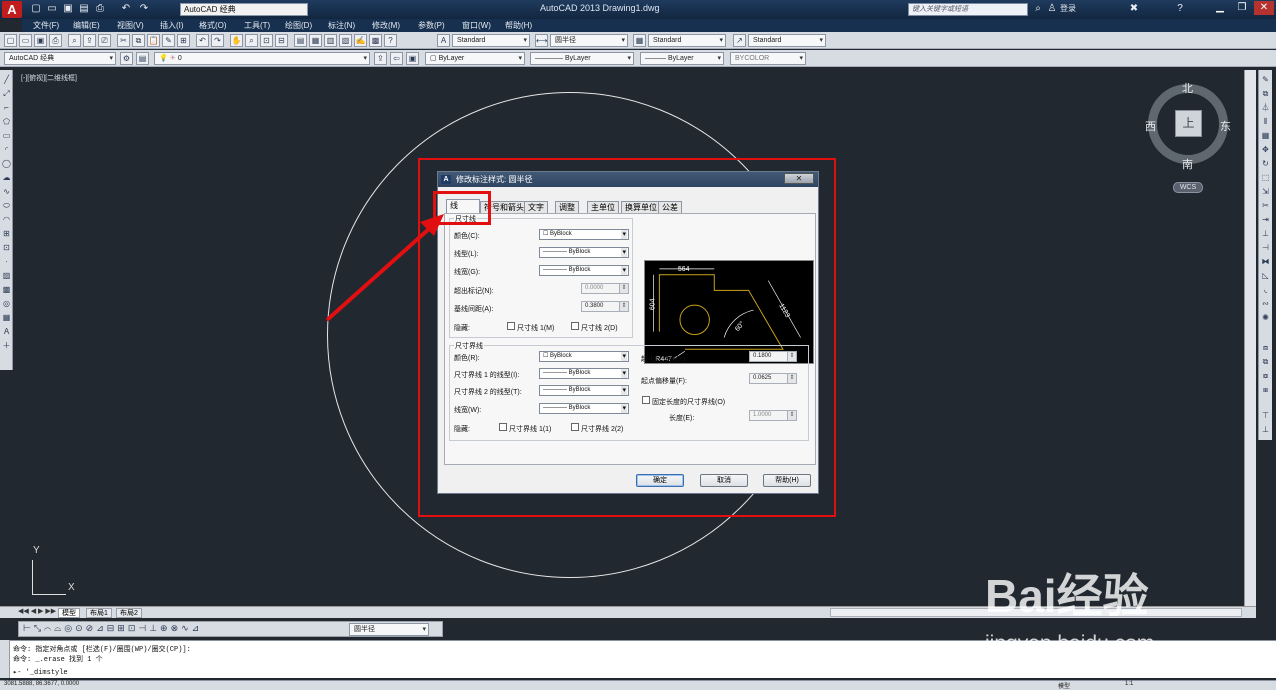  What do you see at coordinates (230, 629) in the screenshot?
I see `dimension-toolbar: ⊢⤡⌒⌓◎⊙⊘⊿⊟⊞⊡⊣⊥⊕⊗∿⊿ 圆半径` at bounding box center [230, 629].